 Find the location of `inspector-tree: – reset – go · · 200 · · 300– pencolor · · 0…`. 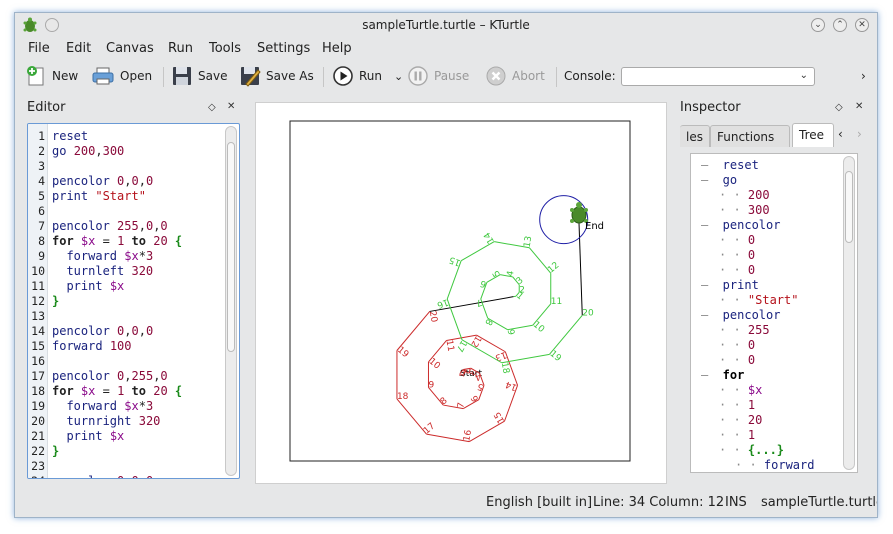

inspector-tree: – reset – go · · 200 · · 300– pencolor · · 0… is located at coordinates (774, 313).